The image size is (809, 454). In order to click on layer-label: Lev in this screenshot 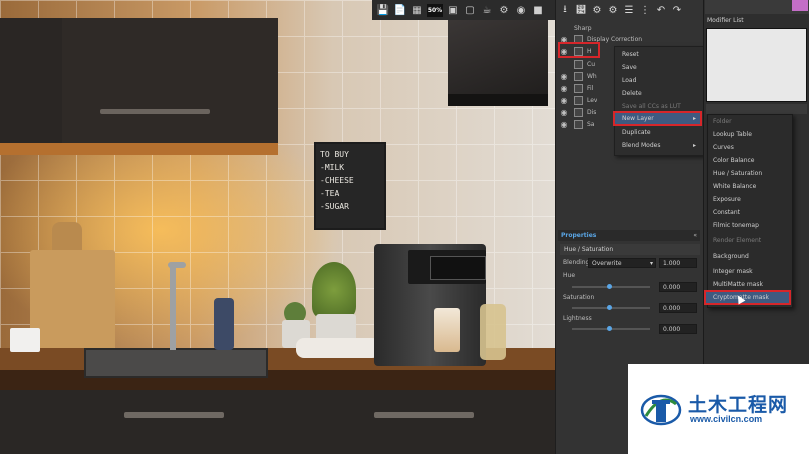, I will do `click(592, 100)`.